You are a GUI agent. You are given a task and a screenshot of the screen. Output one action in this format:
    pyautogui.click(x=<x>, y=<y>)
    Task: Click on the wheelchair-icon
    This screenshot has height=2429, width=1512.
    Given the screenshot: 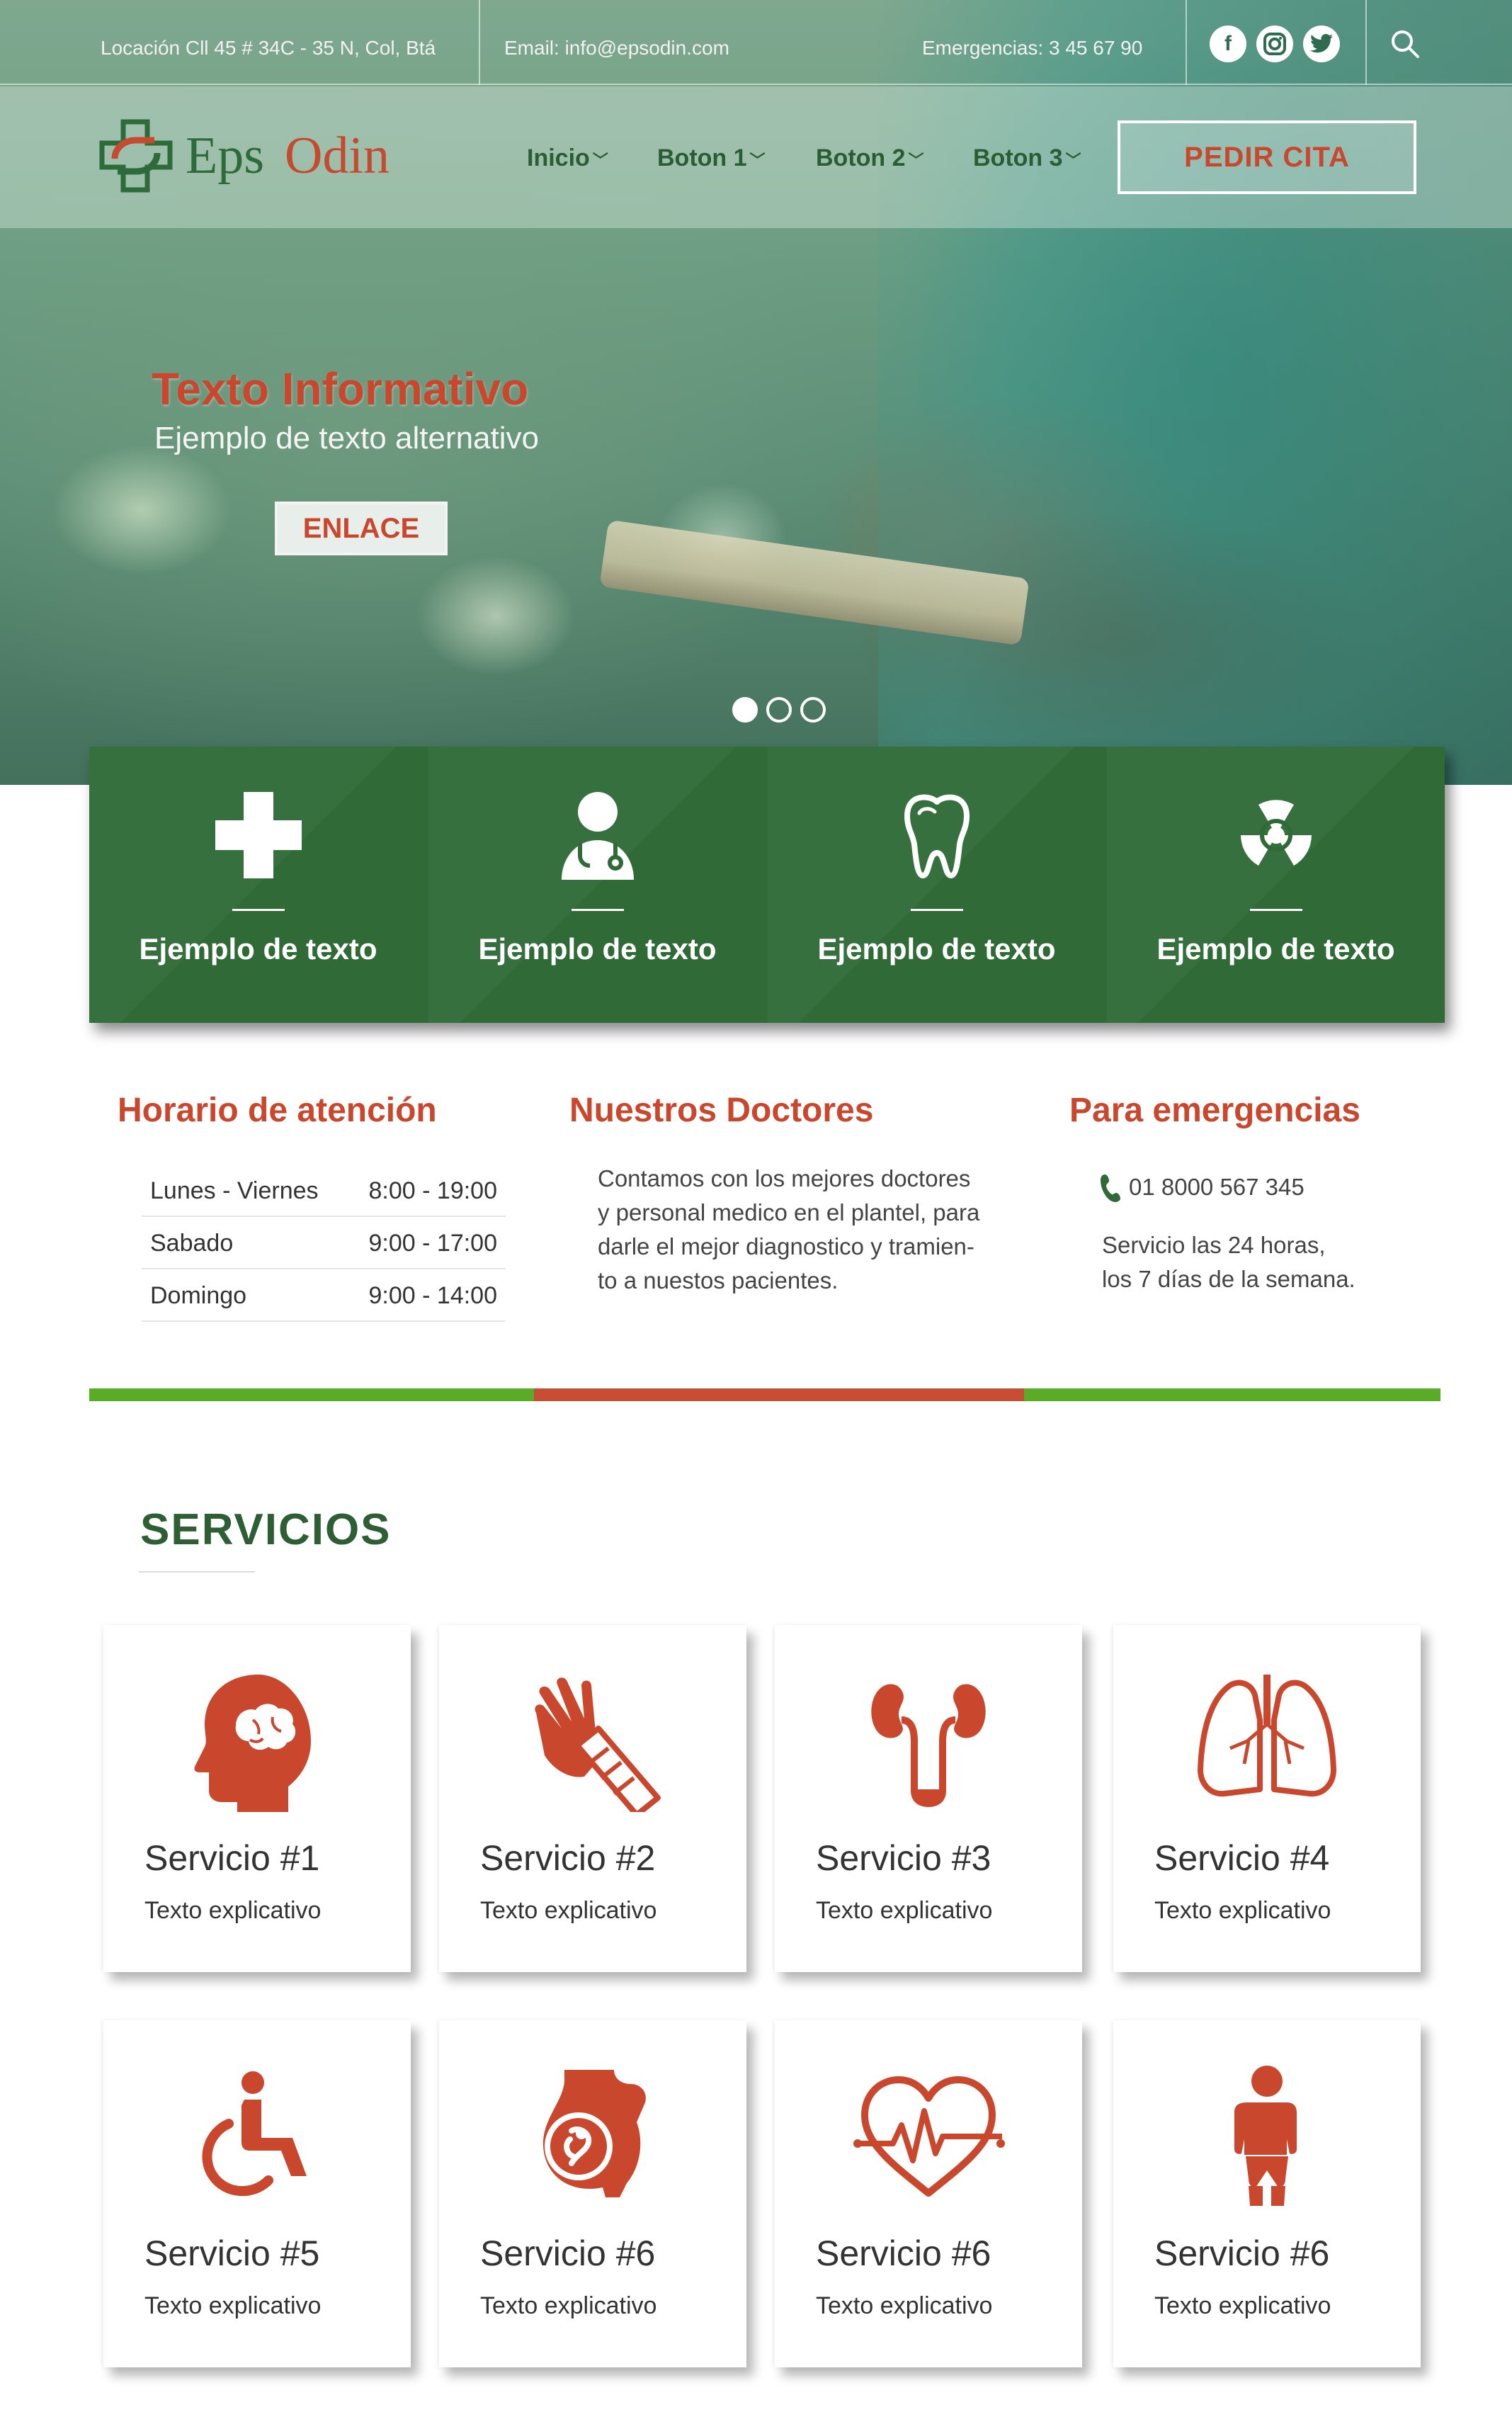 What is the action you would take?
    pyautogui.click(x=257, y=2136)
    